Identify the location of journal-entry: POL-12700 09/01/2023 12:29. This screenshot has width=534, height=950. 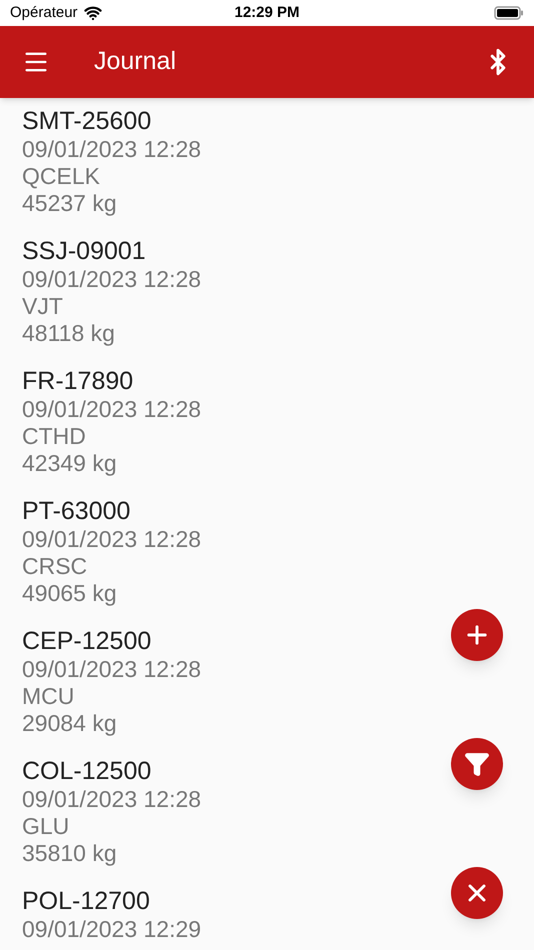
(278, 918).